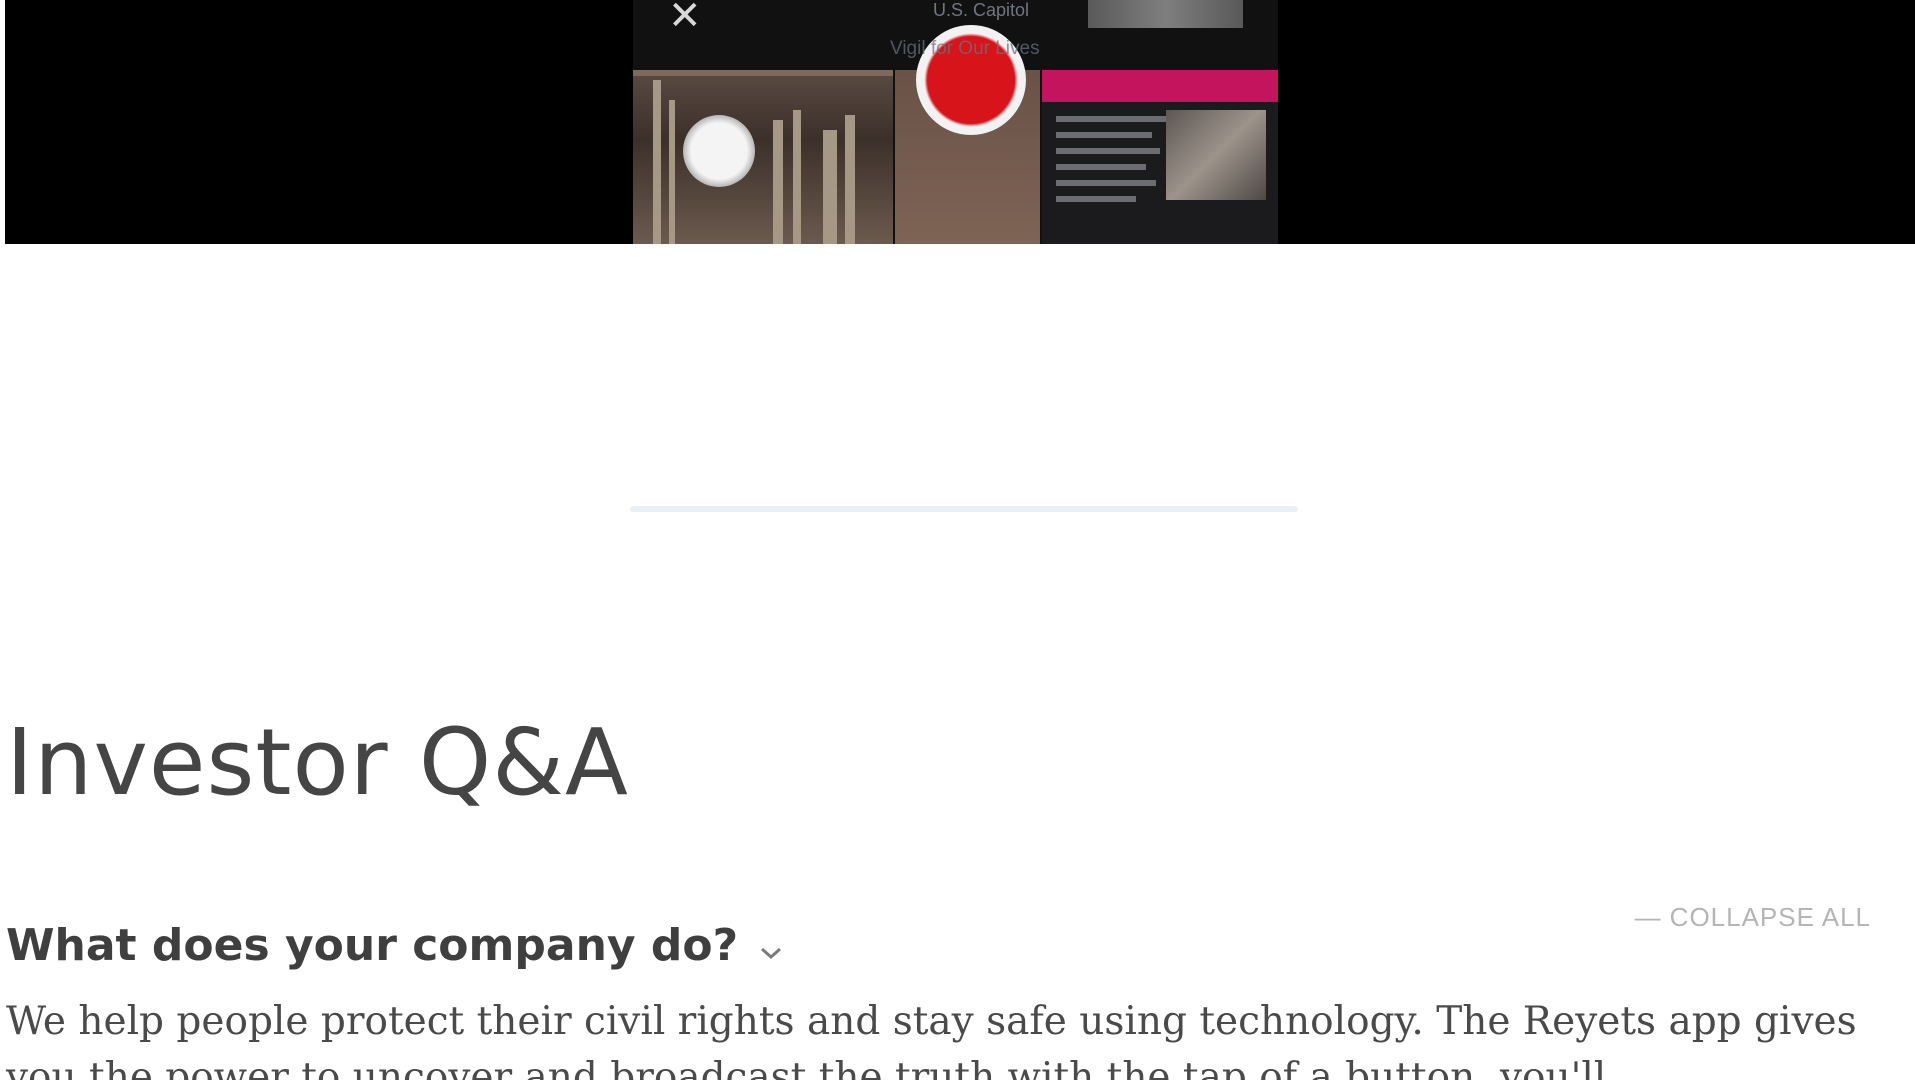  I want to click on section-divider, so click(964, 509).